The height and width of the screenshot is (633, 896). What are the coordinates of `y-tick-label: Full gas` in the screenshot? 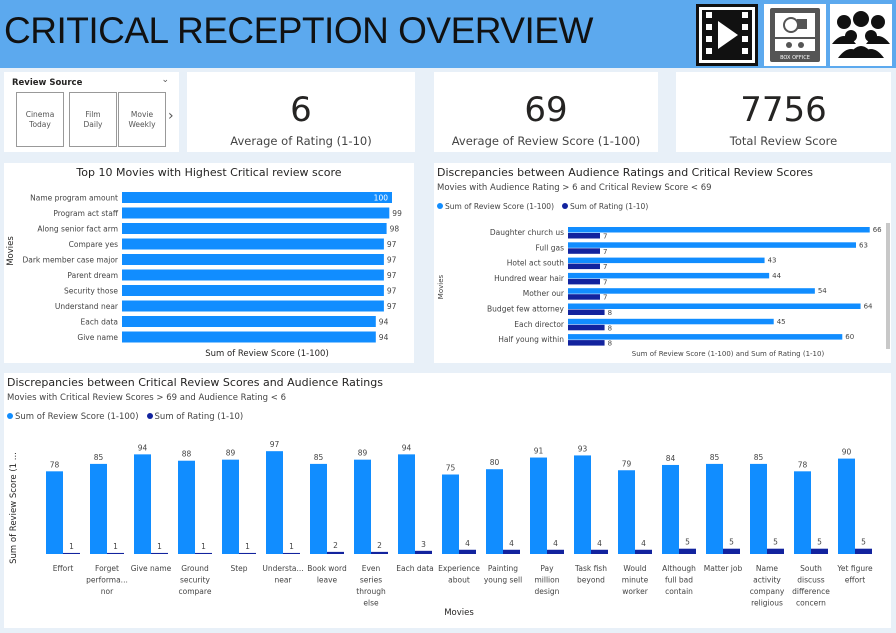 It's located at (550, 247).